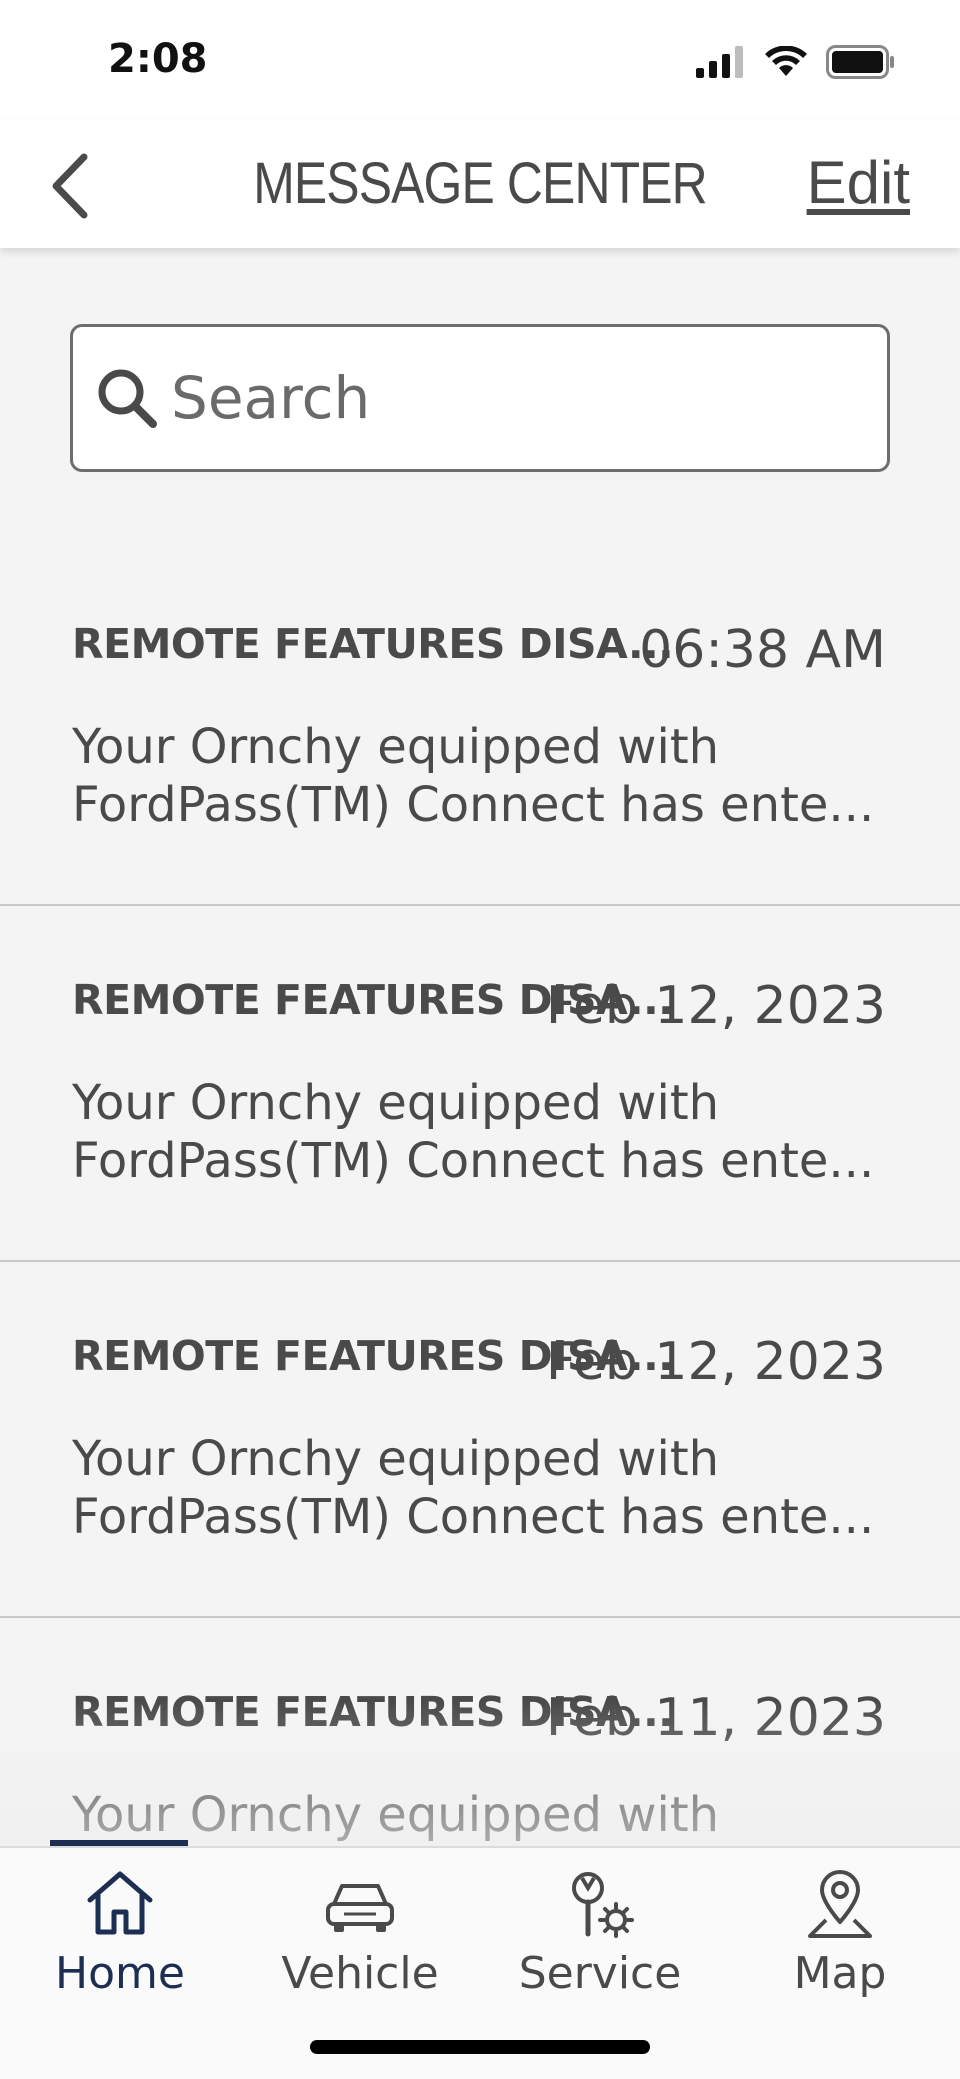 Image resolution: width=960 pixels, height=2079 pixels. What do you see at coordinates (360, 1973) in the screenshot?
I see `tab-vehicle-label: Vehicle` at bounding box center [360, 1973].